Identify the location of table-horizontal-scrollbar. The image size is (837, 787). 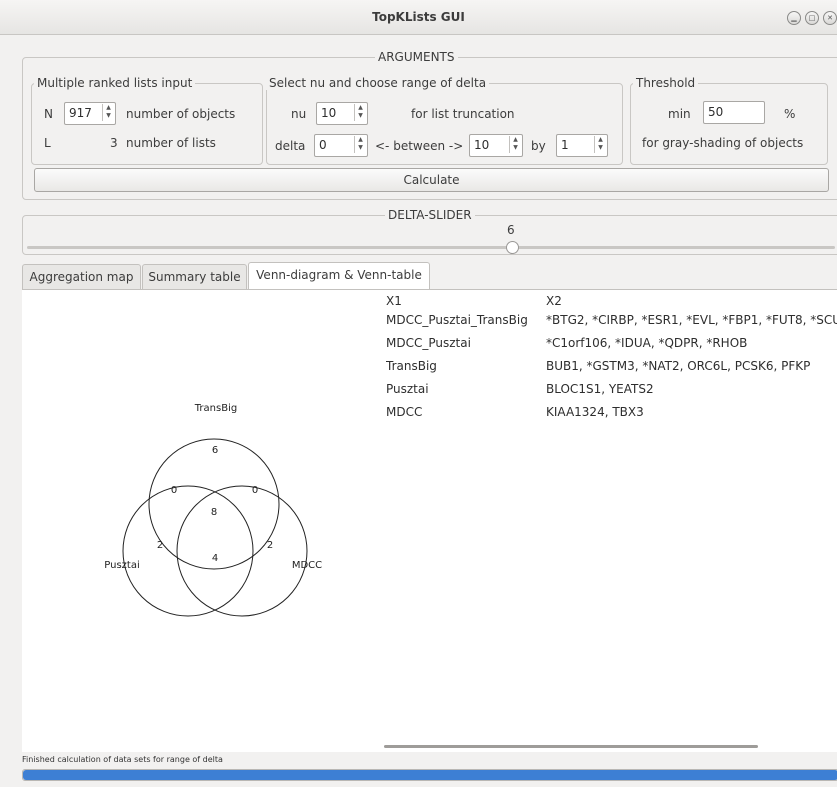
(571, 746).